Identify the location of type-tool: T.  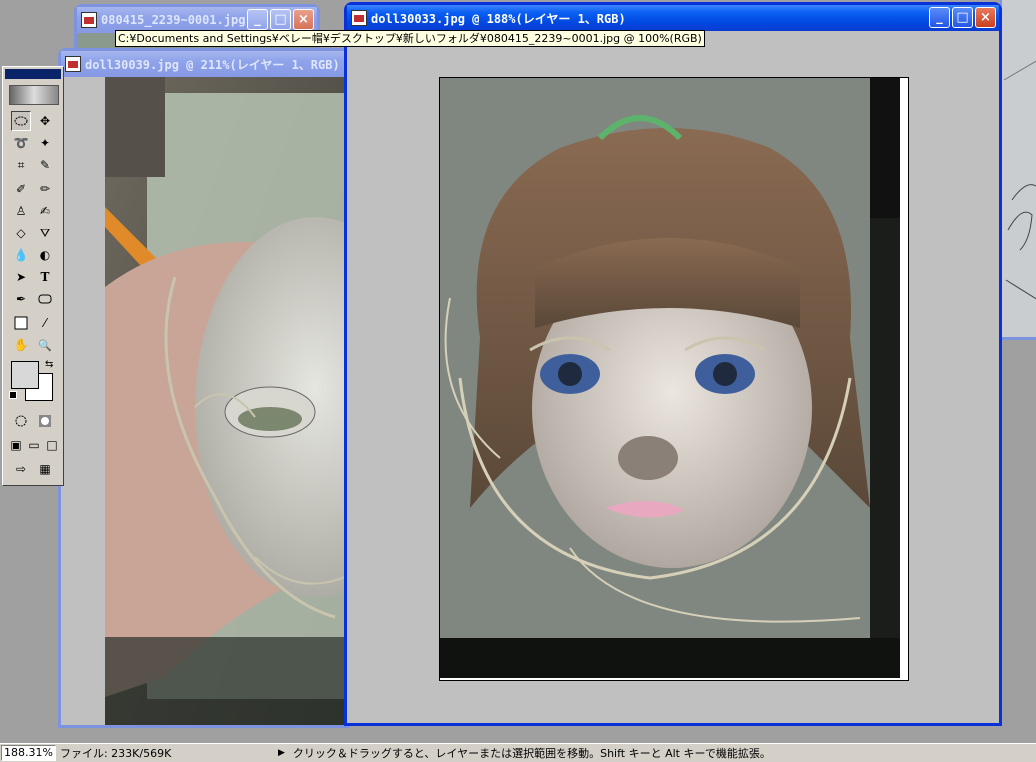
(45, 277).